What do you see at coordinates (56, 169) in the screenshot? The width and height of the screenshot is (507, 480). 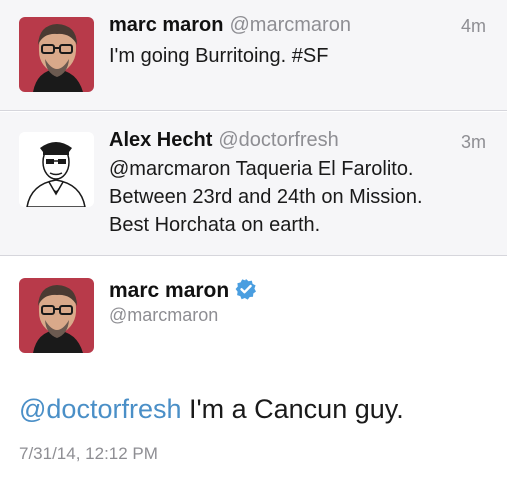 I see `avatar-alex-hecht` at bounding box center [56, 169].